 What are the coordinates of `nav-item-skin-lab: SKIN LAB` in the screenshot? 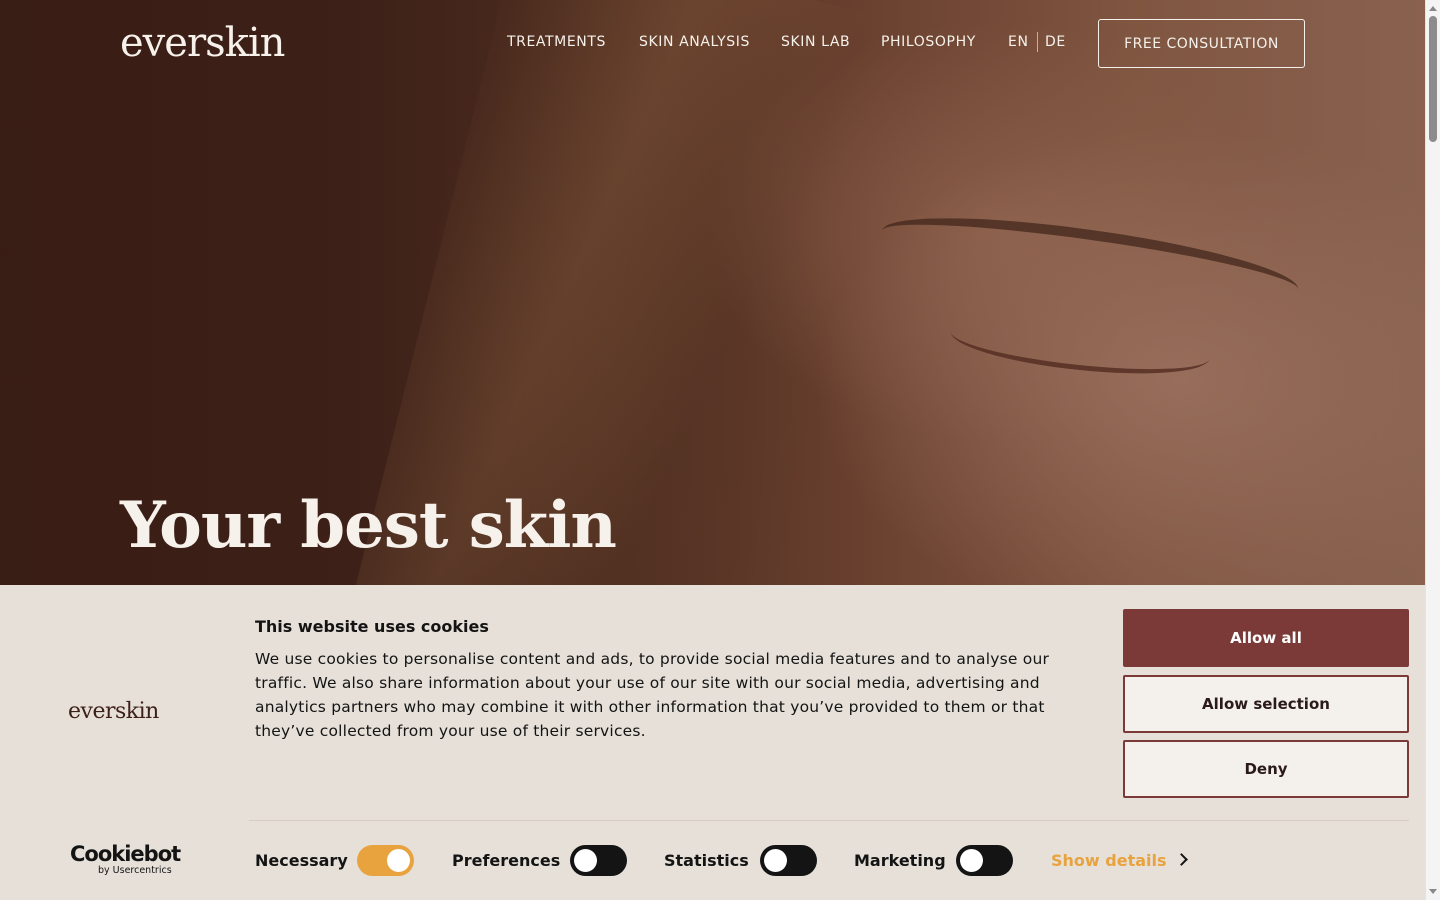 It's located at (815, 42).